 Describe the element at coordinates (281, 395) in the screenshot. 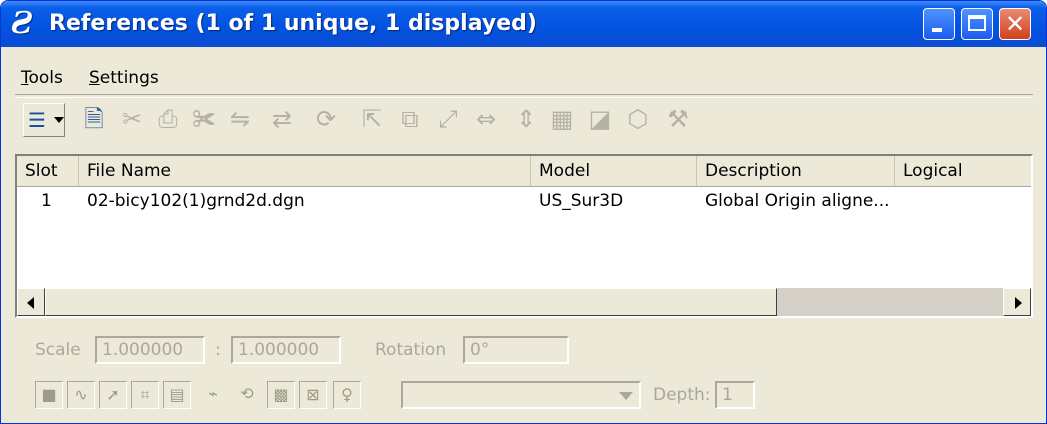

I see `raster-icon: ▩` at that location.